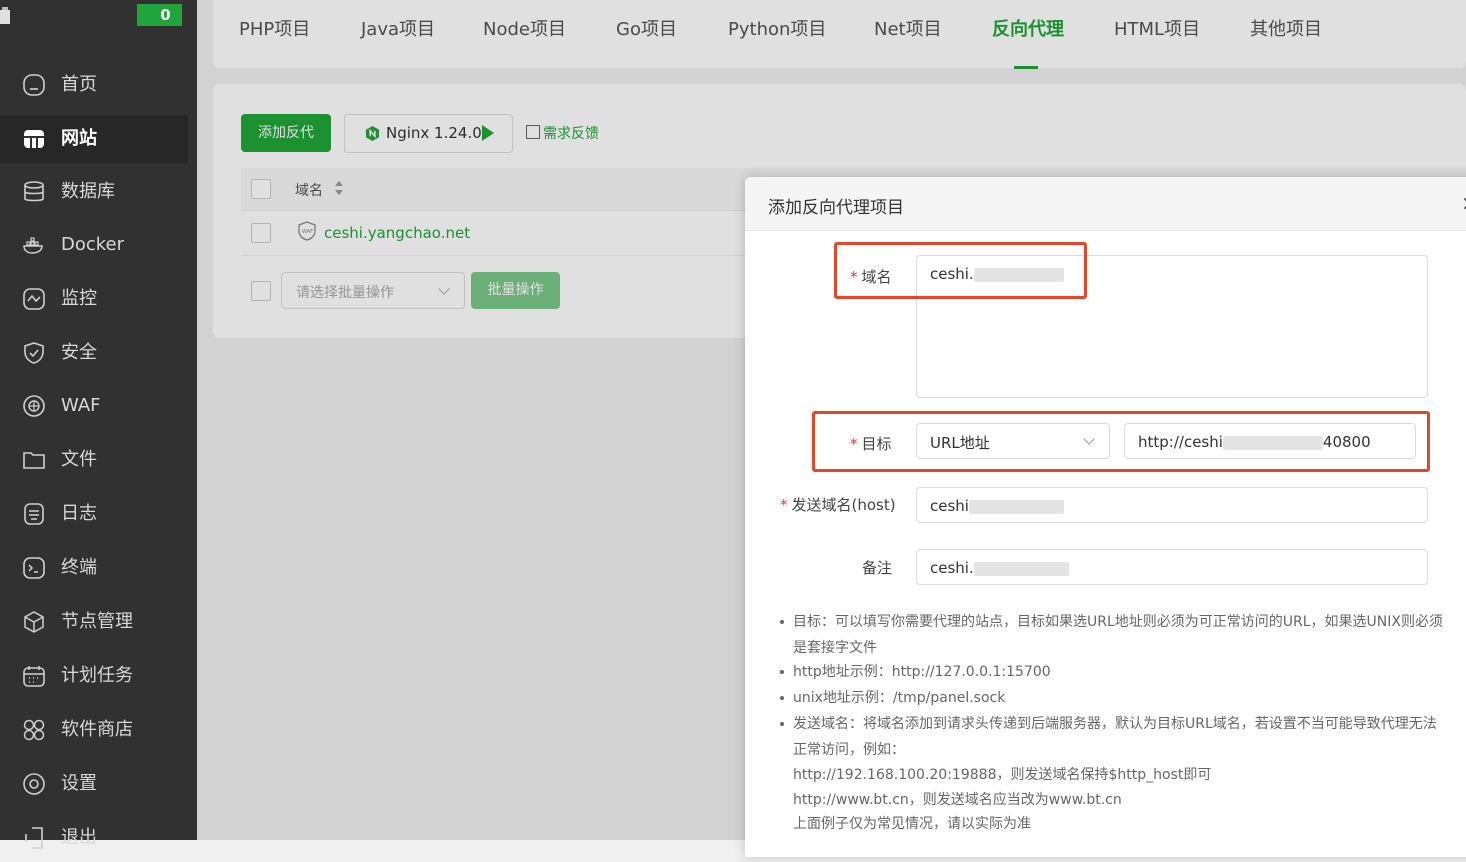 The height and width of the screenshot is (862, 1466). I want to click on sidebar-item-label: 终端, so click(79, 567).